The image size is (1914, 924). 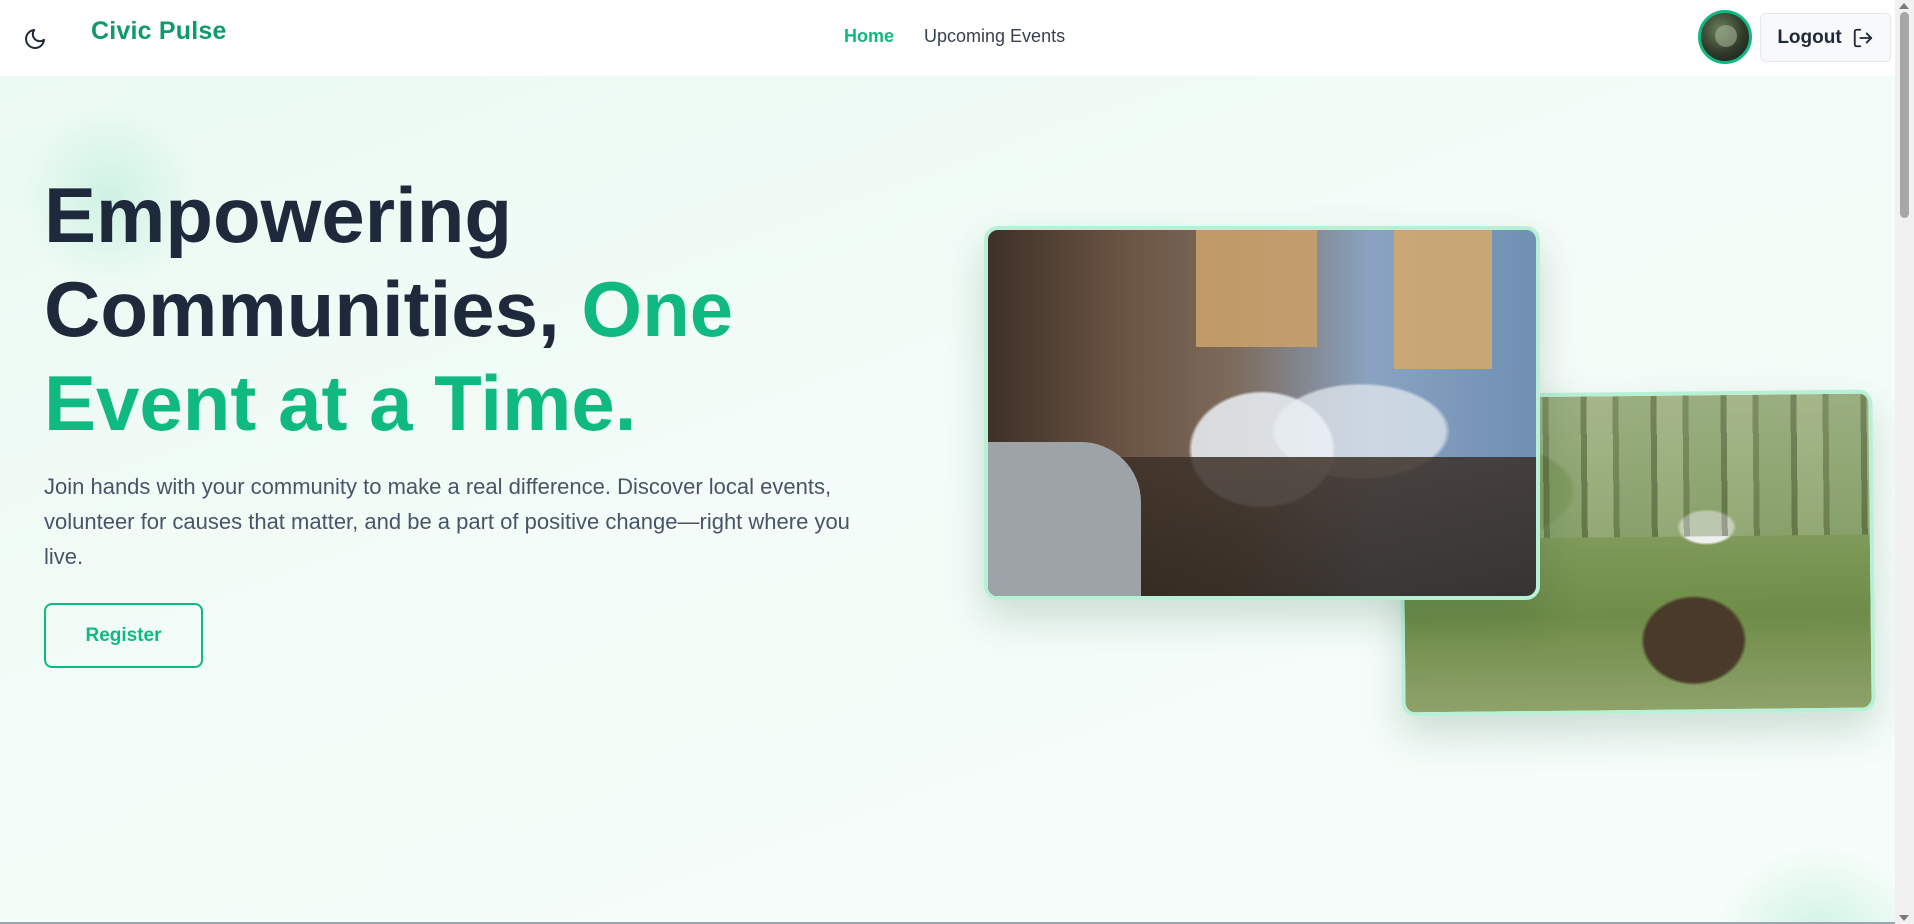 What do you see at coordinates (869, 36) in the screenshot?
I see `nav-link-home: Home` at bounding box center [869, 36].